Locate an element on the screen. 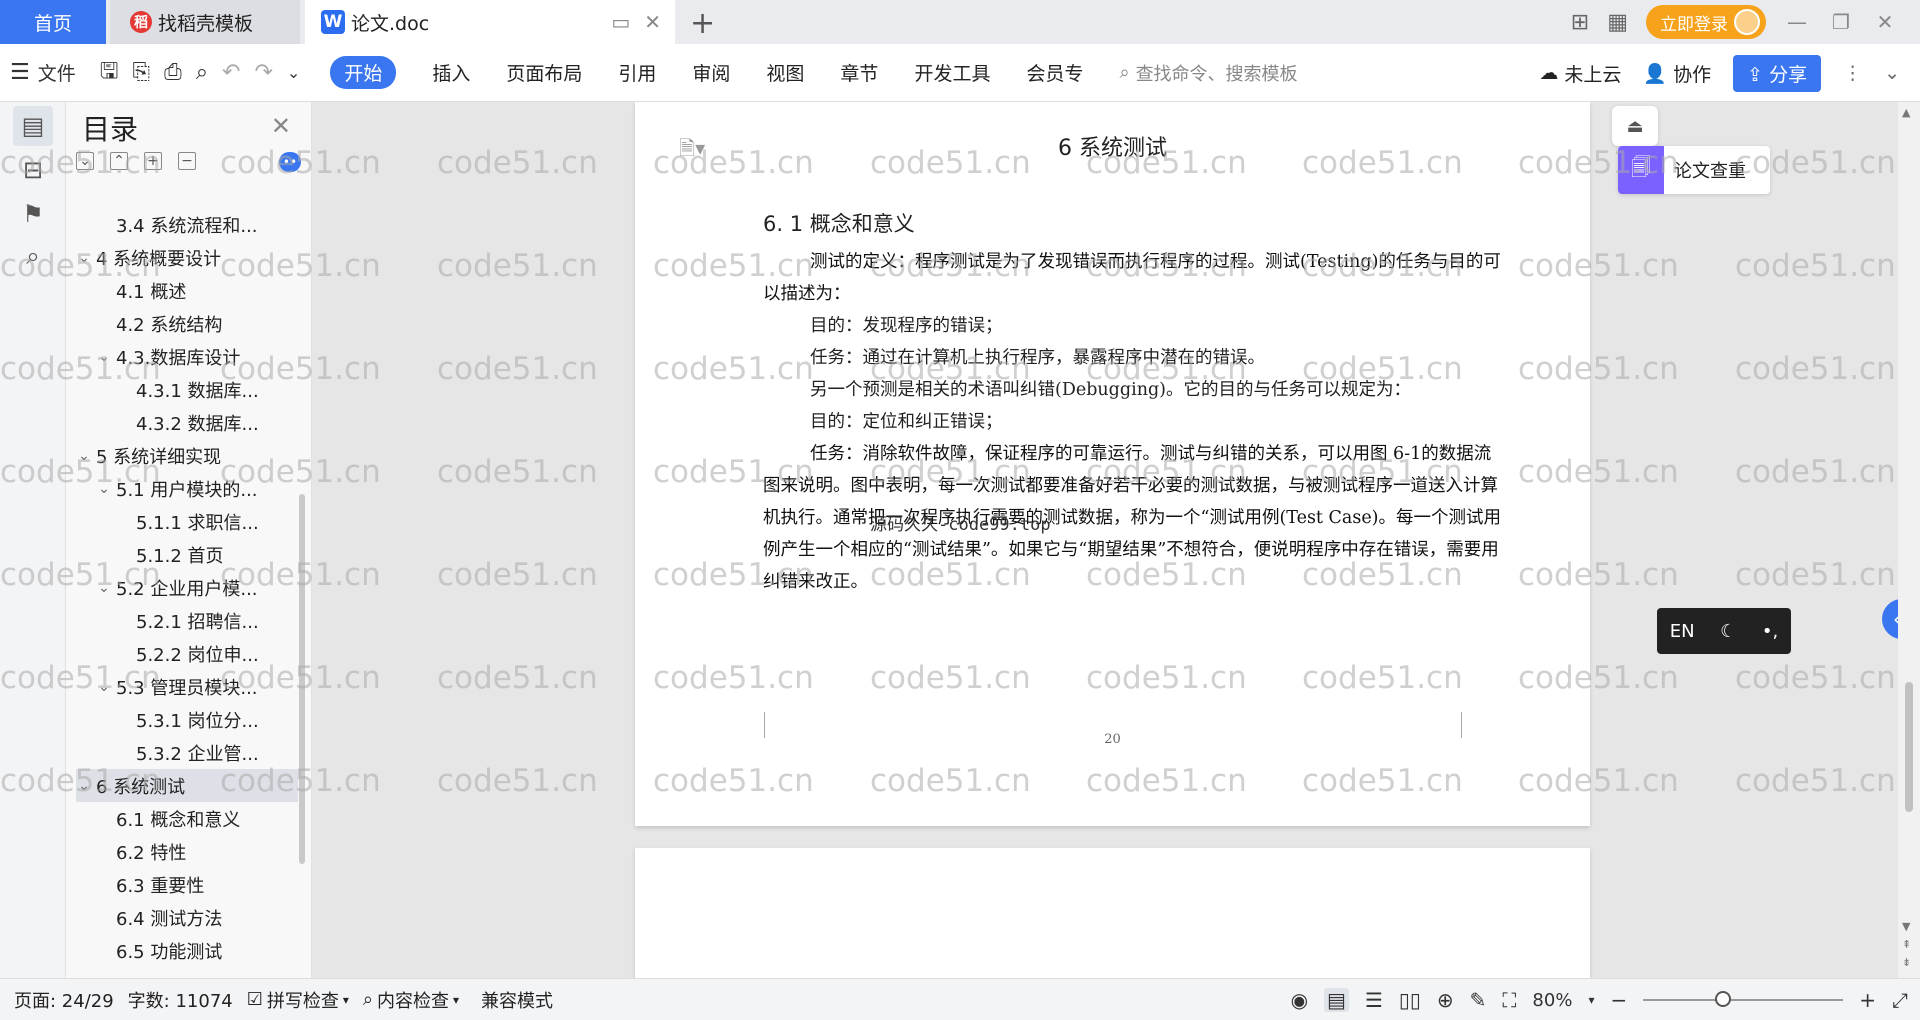 This screenshot has width=1920, height=1020. close-icon: ✕ is located at coordinates (281, 126).